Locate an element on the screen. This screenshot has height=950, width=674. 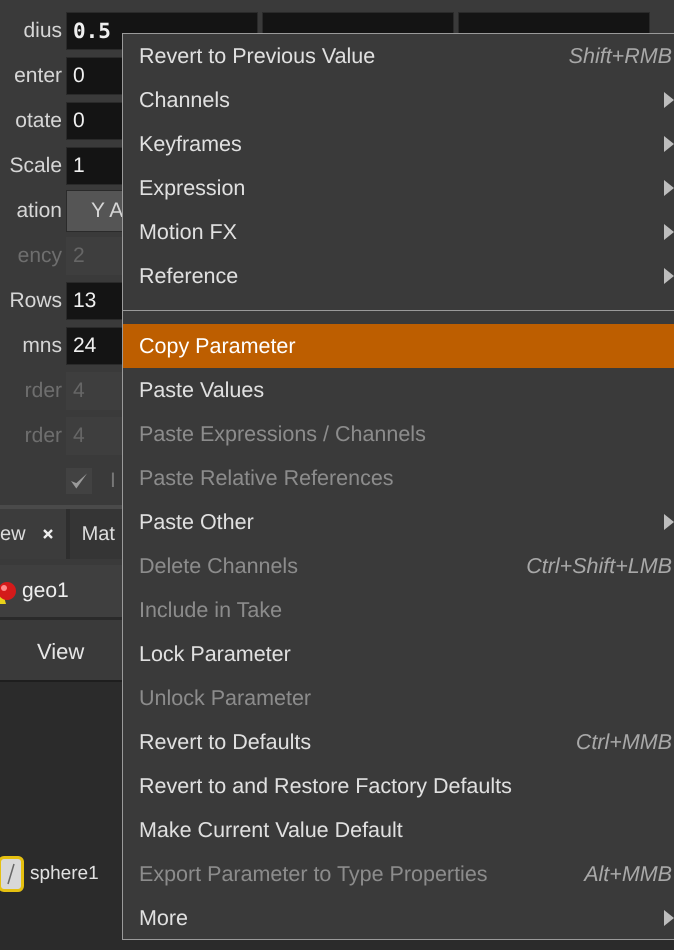
menu-item: Lock Parameter is located at coordinates (398, 654).